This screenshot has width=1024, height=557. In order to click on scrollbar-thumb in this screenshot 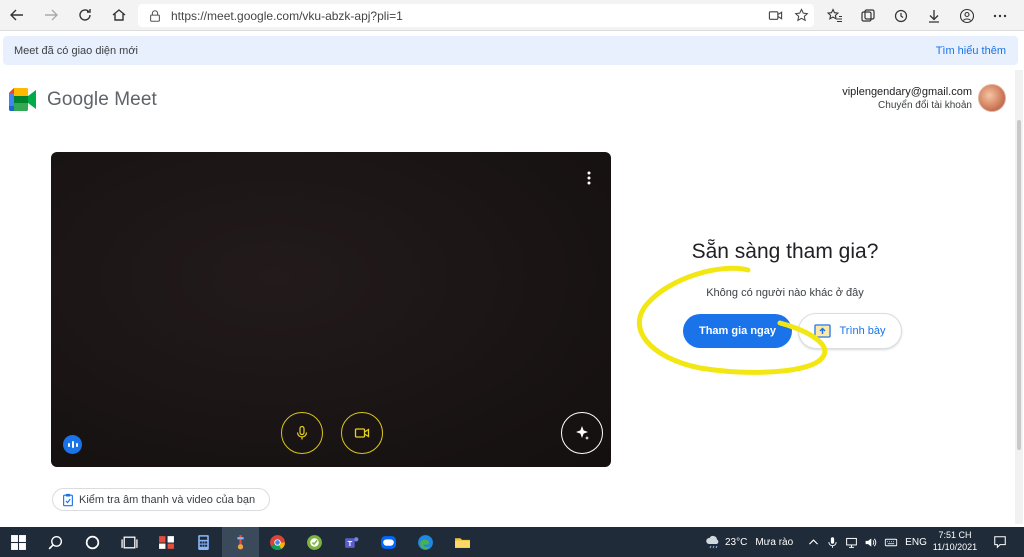, I will do `click(1019, 285)`.